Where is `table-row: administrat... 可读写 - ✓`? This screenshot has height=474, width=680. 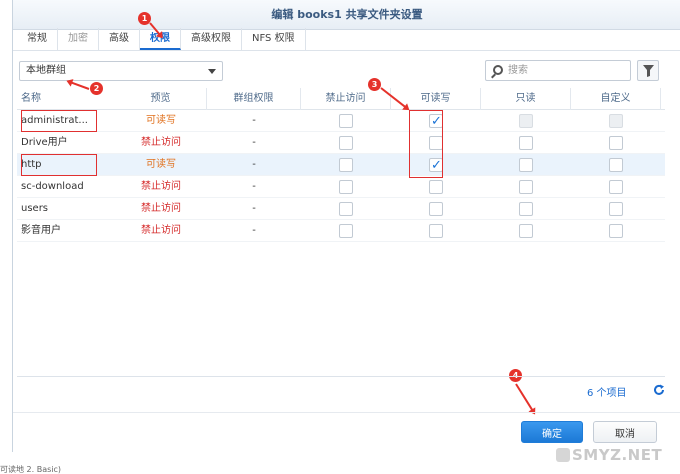 table-row: administrat... 可读写 - ✓ is located at coordinates (341, 121).